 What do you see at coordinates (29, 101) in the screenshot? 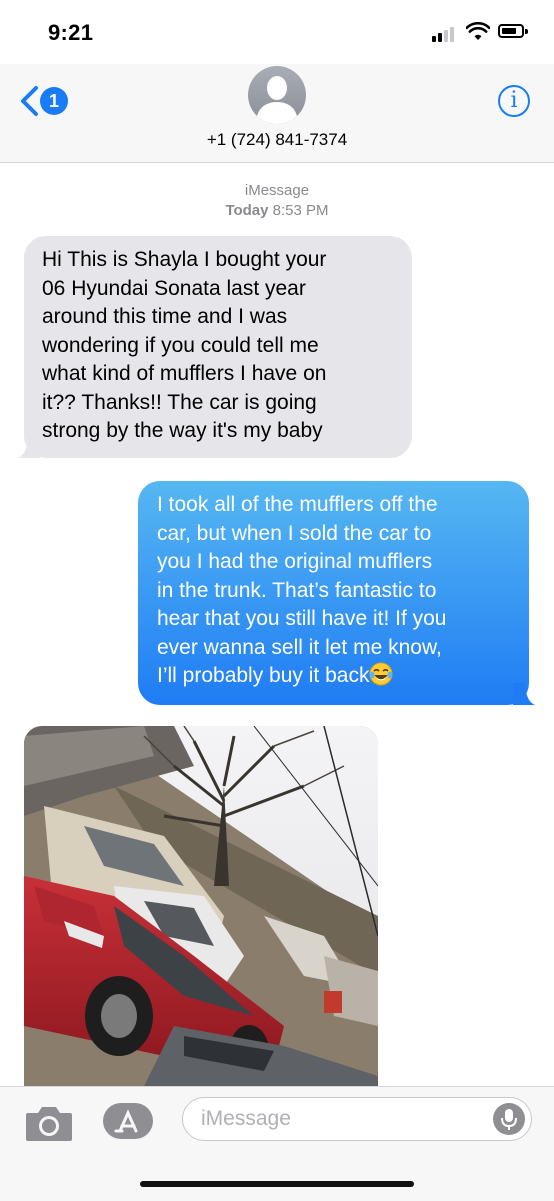
I see `chevron-left-icon` at bounding box center [29, 101].